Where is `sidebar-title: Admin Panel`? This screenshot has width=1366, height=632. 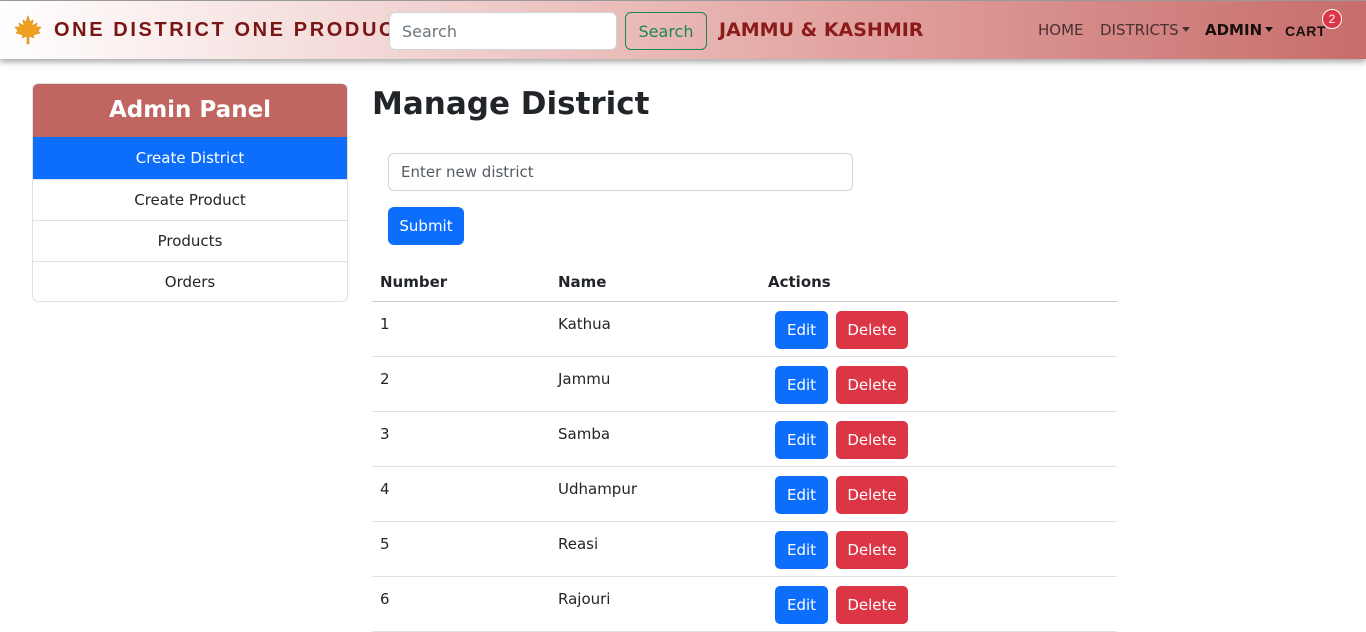 sidebar-title: Admin Panel is located at coordinates (190, 110).